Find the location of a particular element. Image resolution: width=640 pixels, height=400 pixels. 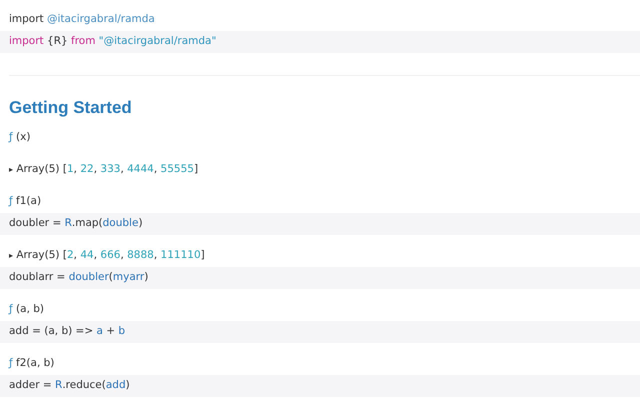

output-line: ▸ Array(5) [2, 44, 666, 8888, 111110] is located at coordinates (107, 256).